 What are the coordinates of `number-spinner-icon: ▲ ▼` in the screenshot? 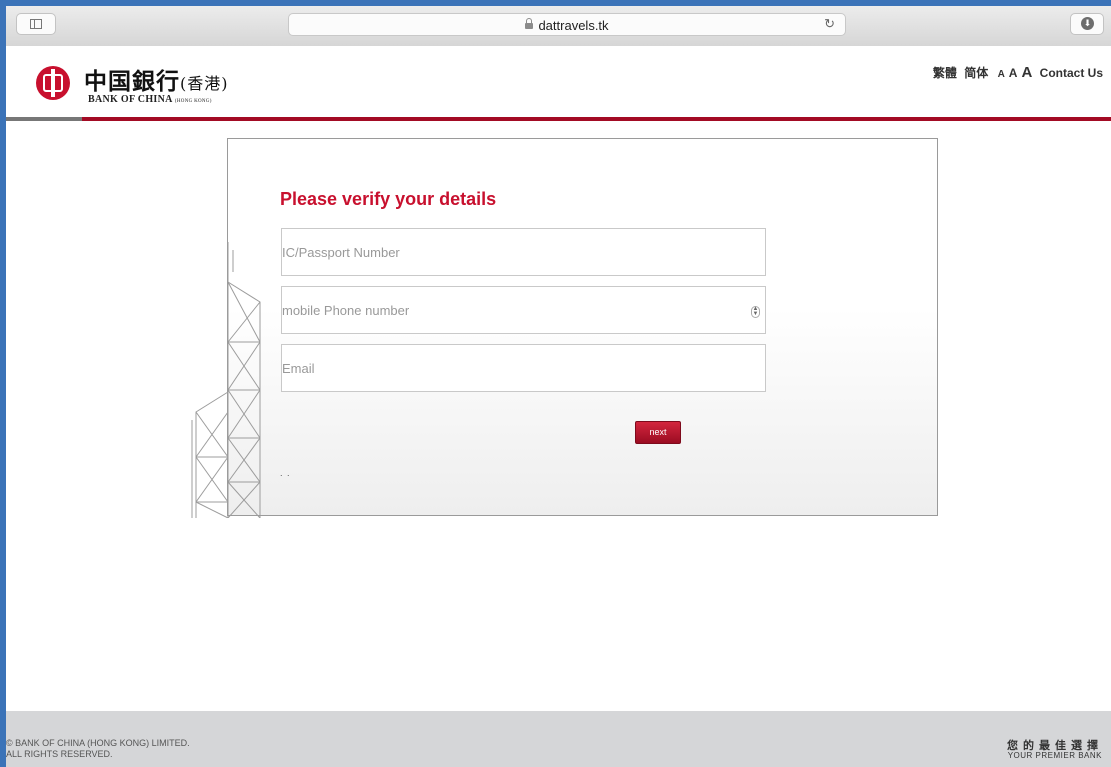 It's located at (755, 312).